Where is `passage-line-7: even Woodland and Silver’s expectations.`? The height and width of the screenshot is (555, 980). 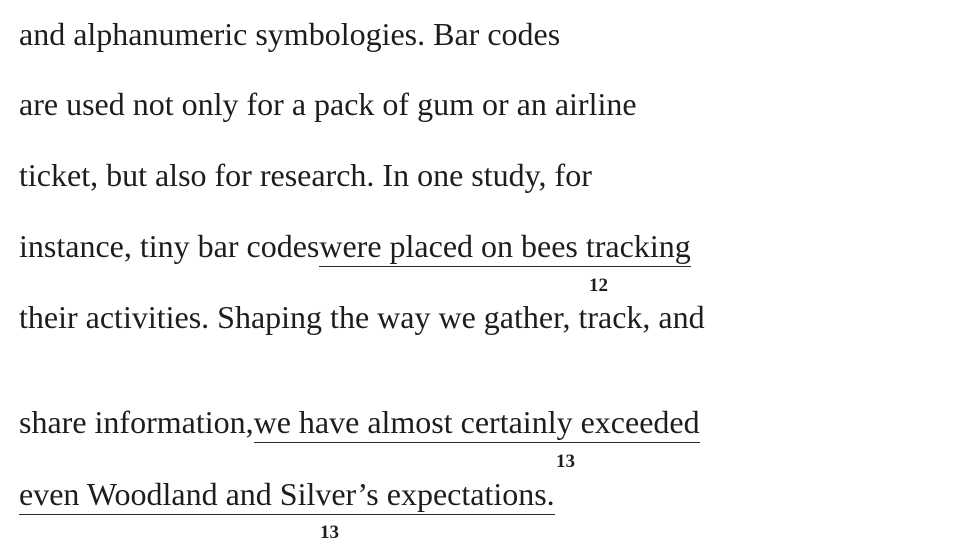
passage-line-7: even Woodland and Silver’s expectations. is located at coordinates (287, 494).